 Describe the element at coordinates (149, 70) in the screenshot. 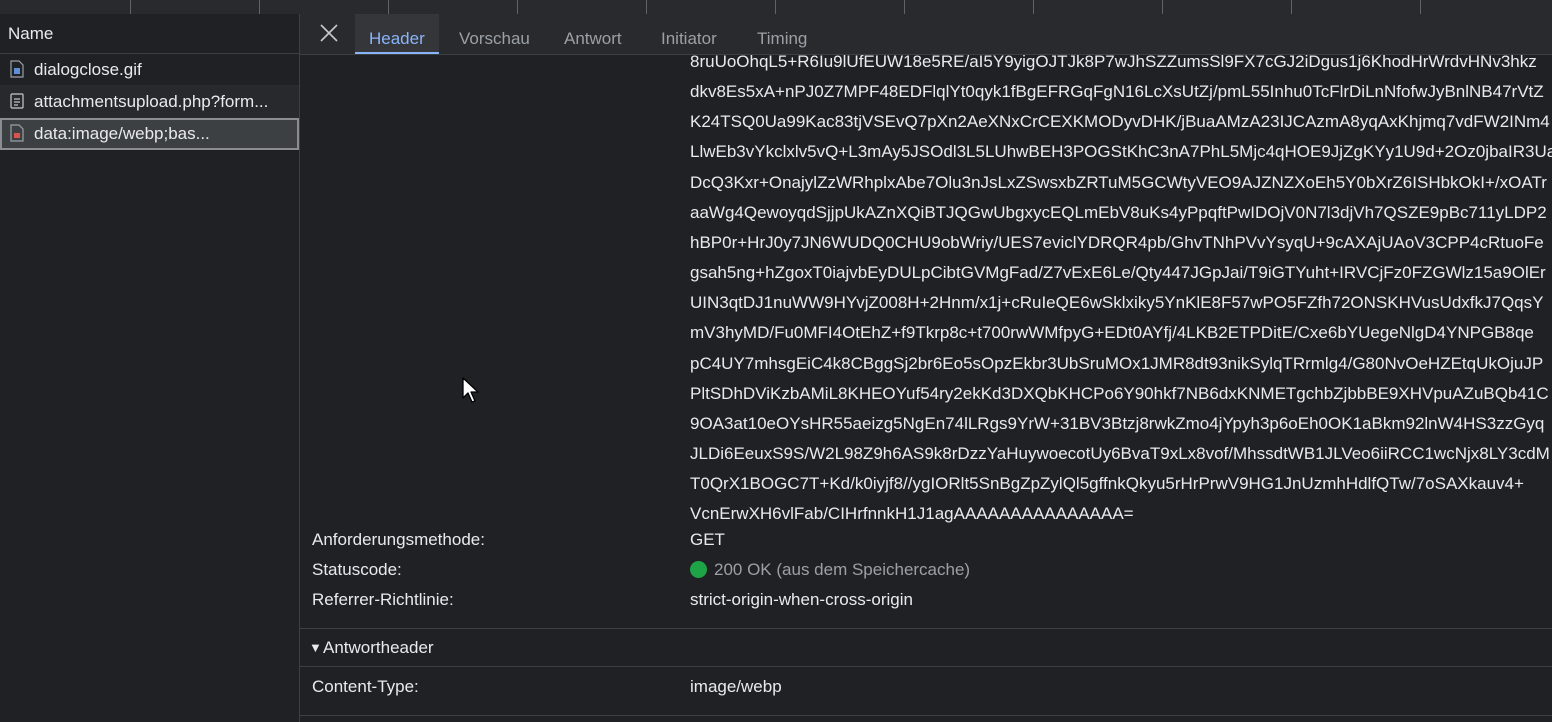

I see `request-row: dialogclose.gif` at that location.